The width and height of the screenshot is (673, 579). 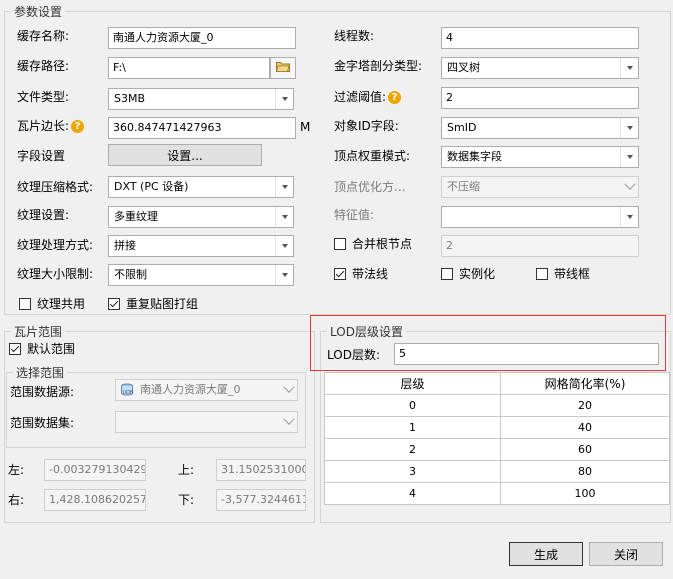 I want to click on merge-root-label: 合并根节点, so click(x=382, y=244).